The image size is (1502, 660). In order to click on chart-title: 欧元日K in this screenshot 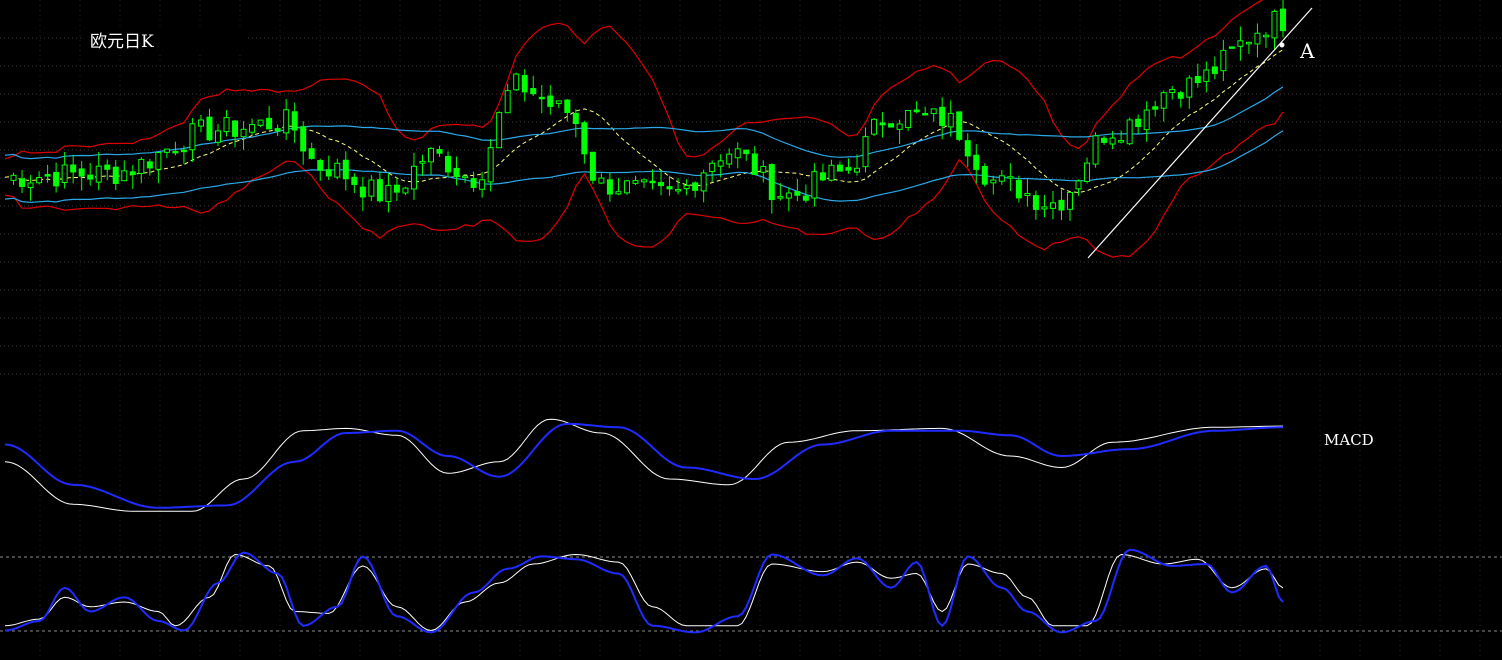, I will do `click(122, 42)`.